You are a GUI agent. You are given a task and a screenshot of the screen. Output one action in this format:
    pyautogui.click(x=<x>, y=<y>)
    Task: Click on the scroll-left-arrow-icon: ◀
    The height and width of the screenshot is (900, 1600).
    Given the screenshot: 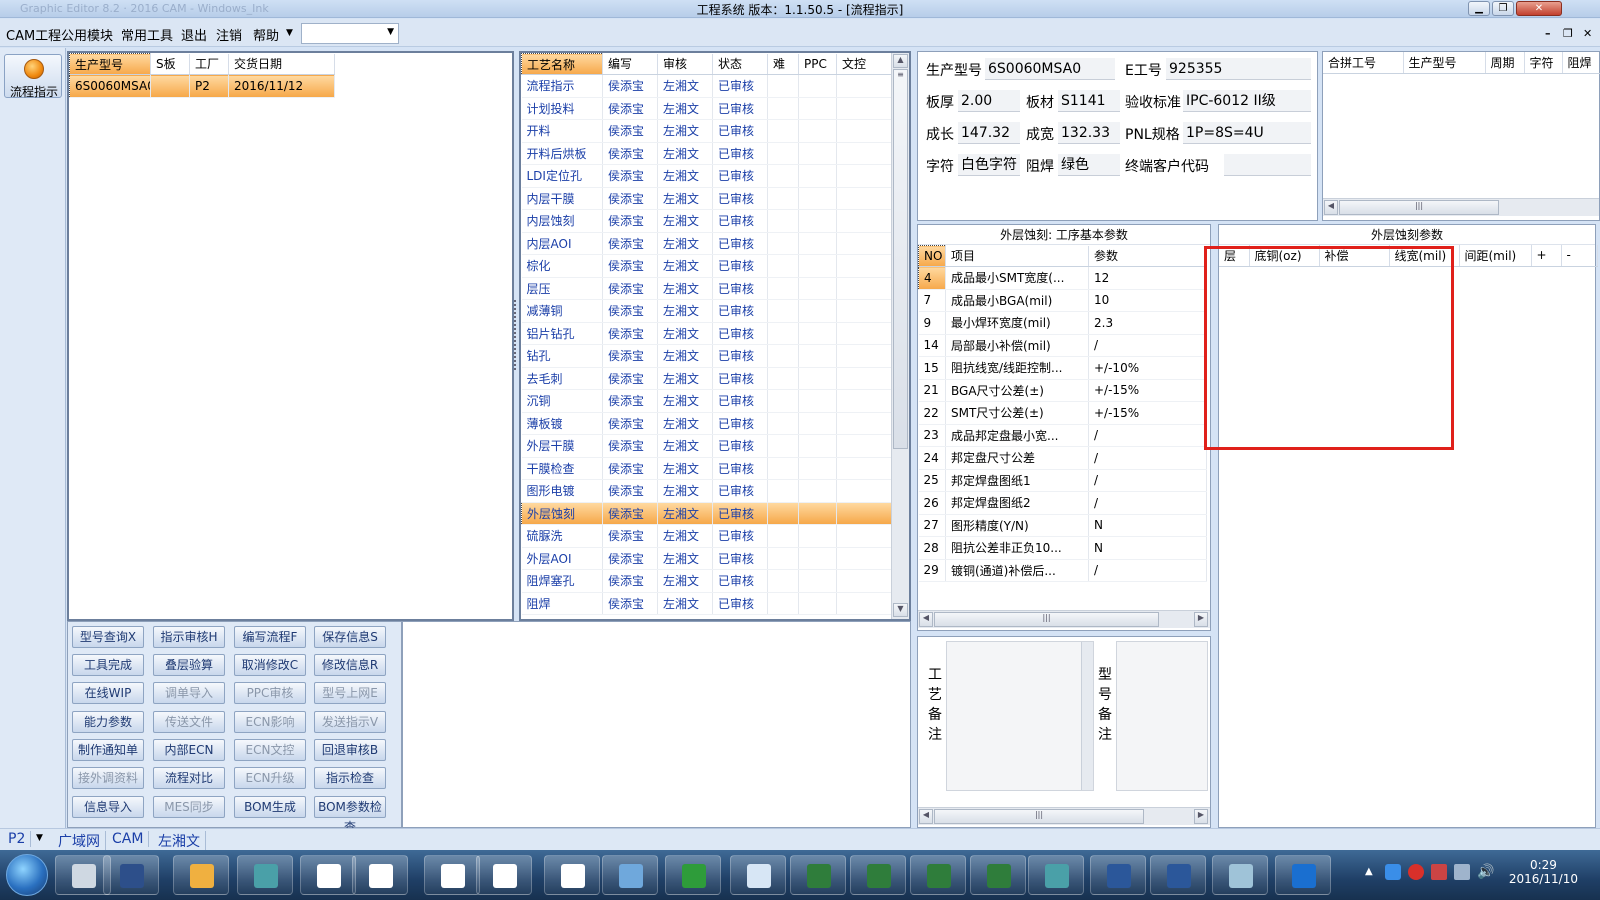 What is the action you would take?
    pyautogui.click(x=926, y=816)
    